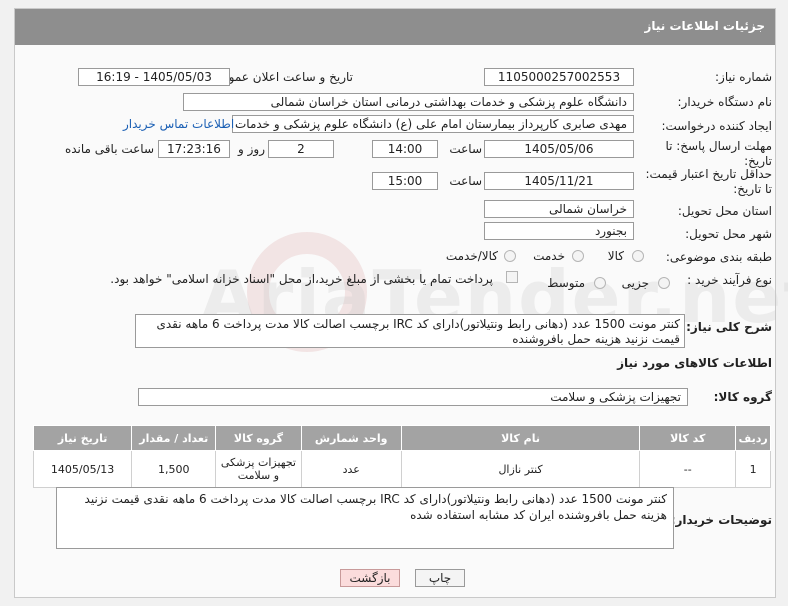 The width and height of the screenshot is (788, 606). What do you see at coordinates (471, 256) in the screenshot?
I see `category-option-goods-service: کالا/خدمت` at bounding box center [471, 256].